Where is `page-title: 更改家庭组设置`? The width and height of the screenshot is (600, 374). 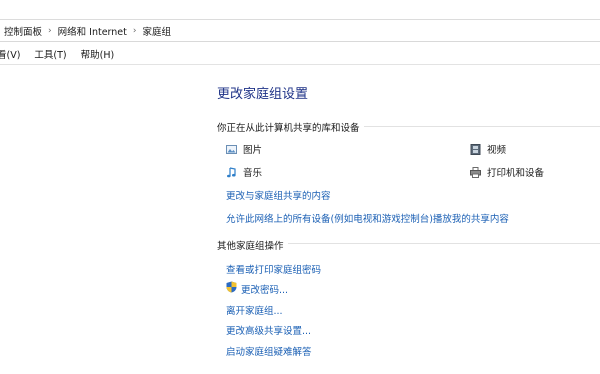
page-title: 更改家庭组设置 is located at coordinates (263, 94).